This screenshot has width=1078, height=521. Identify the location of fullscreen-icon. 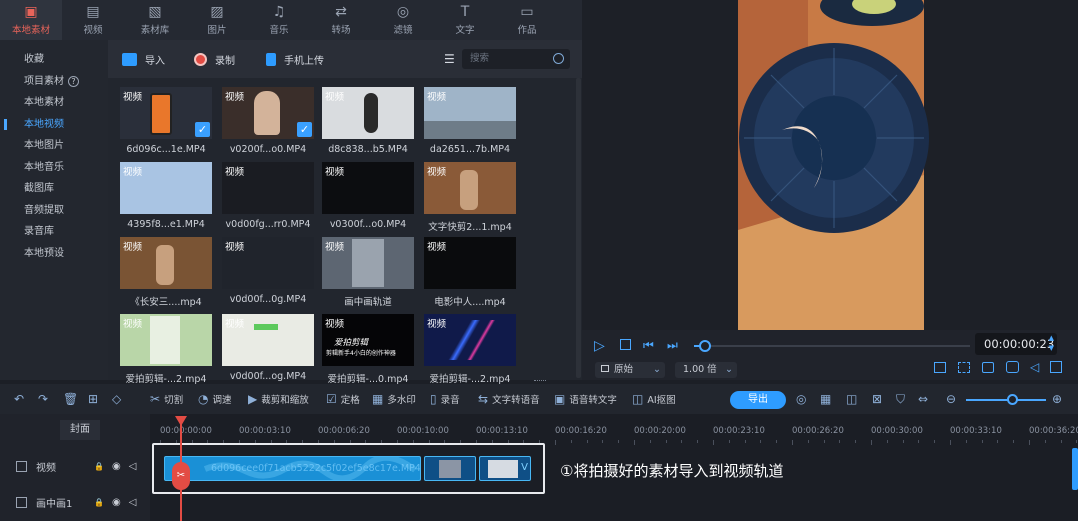
(1056, 367).